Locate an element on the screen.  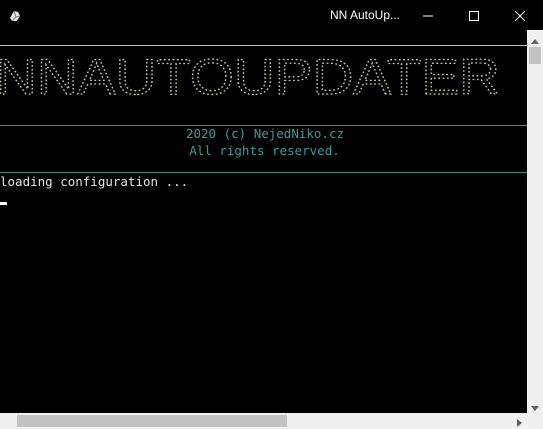
banner-top-divider is located at coordinates (263, 45).